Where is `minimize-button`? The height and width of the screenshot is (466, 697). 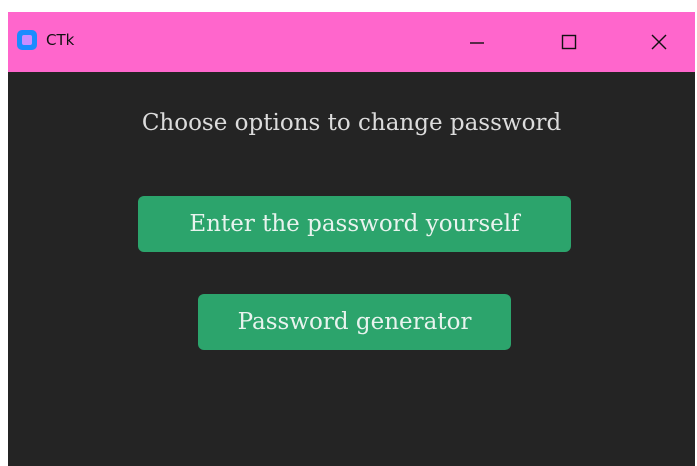 minimize-button is located at coordinates (477, 42).